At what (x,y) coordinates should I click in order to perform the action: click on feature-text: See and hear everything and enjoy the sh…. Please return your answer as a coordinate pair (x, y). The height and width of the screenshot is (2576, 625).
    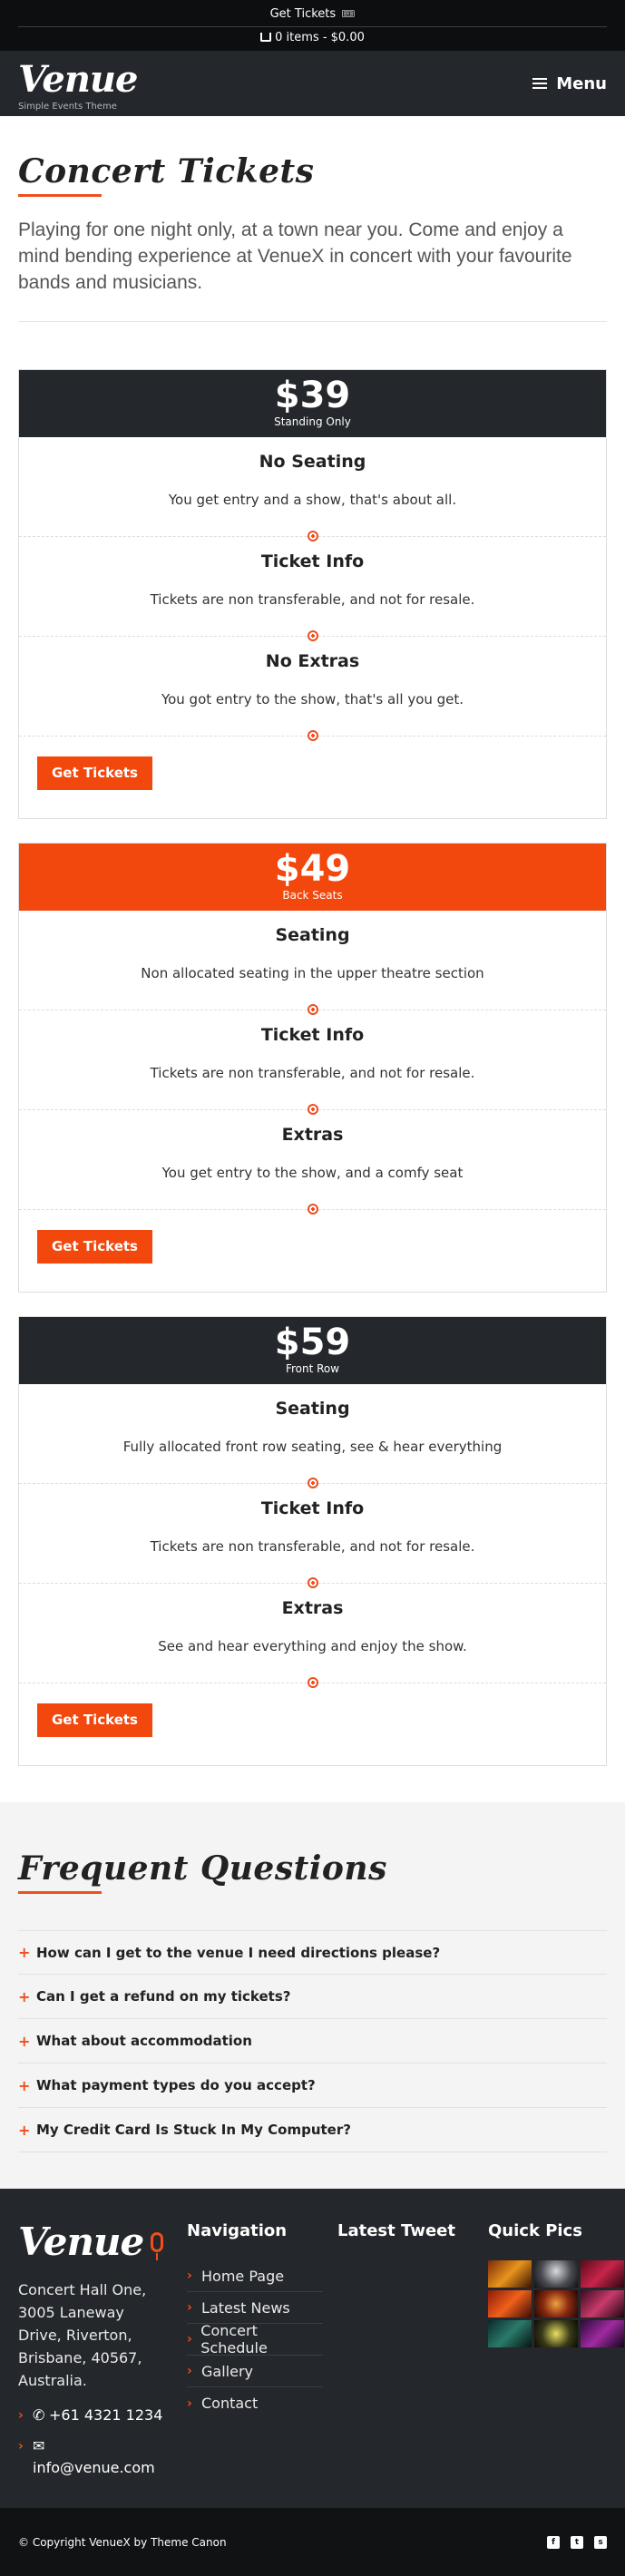
    Looking at the image, I should click on (312, 1646).